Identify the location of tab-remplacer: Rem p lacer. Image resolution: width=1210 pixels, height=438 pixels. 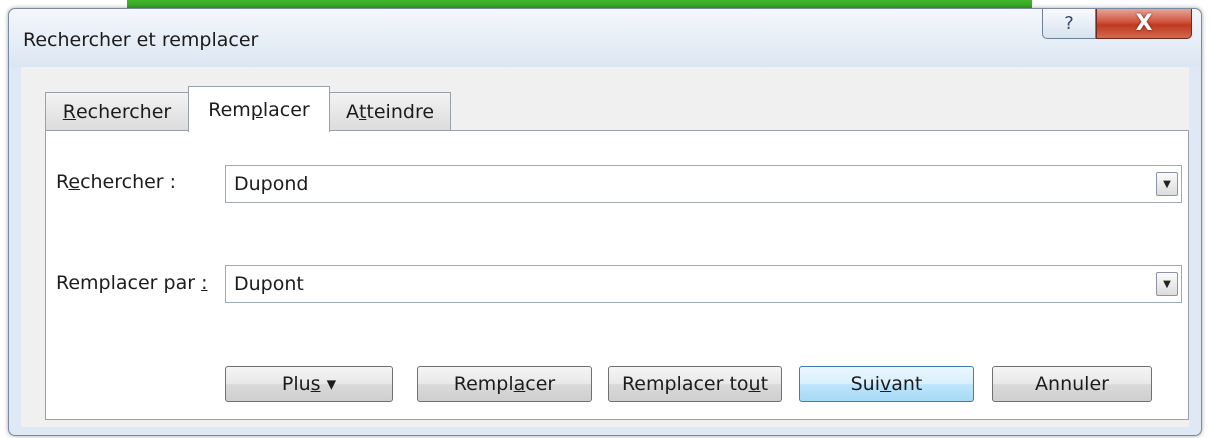
(259, 109).